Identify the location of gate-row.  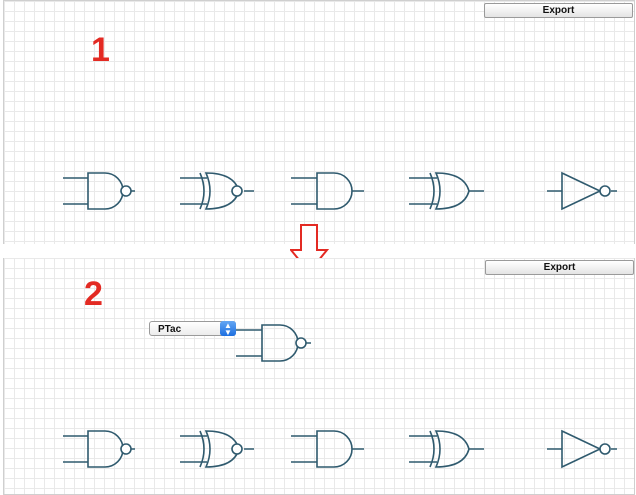
(340, 191).